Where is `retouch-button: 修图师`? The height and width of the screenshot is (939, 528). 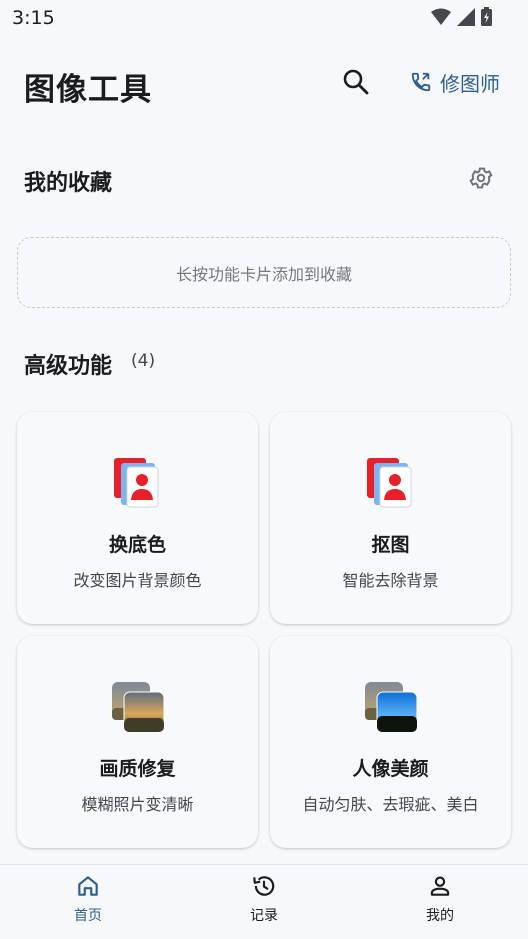
retouch-button: 修图师 is located at coordinates (455, 82).